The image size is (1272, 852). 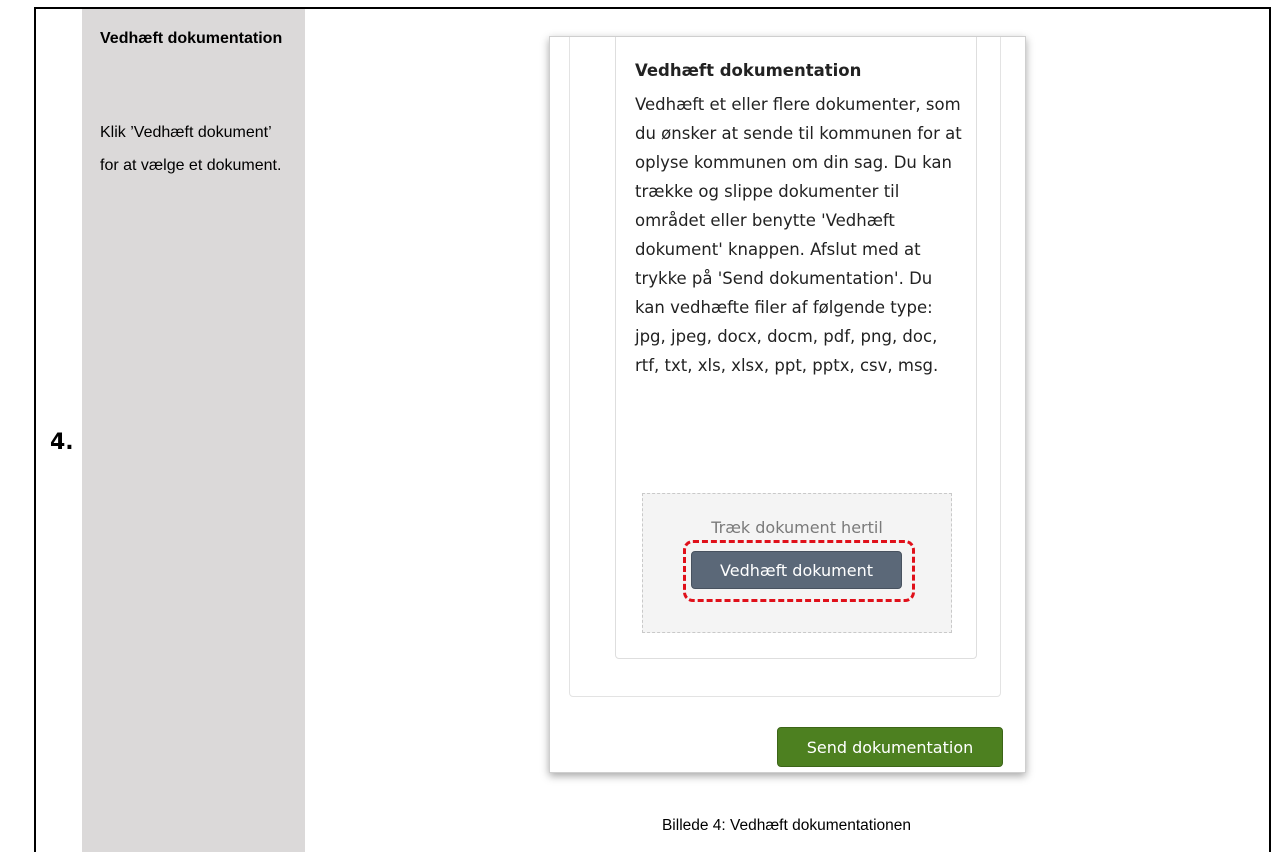 What do you see at coordinates (890, 747) in the screenshot?
I see `send-documentation-button: Send dokumentation` at bounding box center [890, 747].